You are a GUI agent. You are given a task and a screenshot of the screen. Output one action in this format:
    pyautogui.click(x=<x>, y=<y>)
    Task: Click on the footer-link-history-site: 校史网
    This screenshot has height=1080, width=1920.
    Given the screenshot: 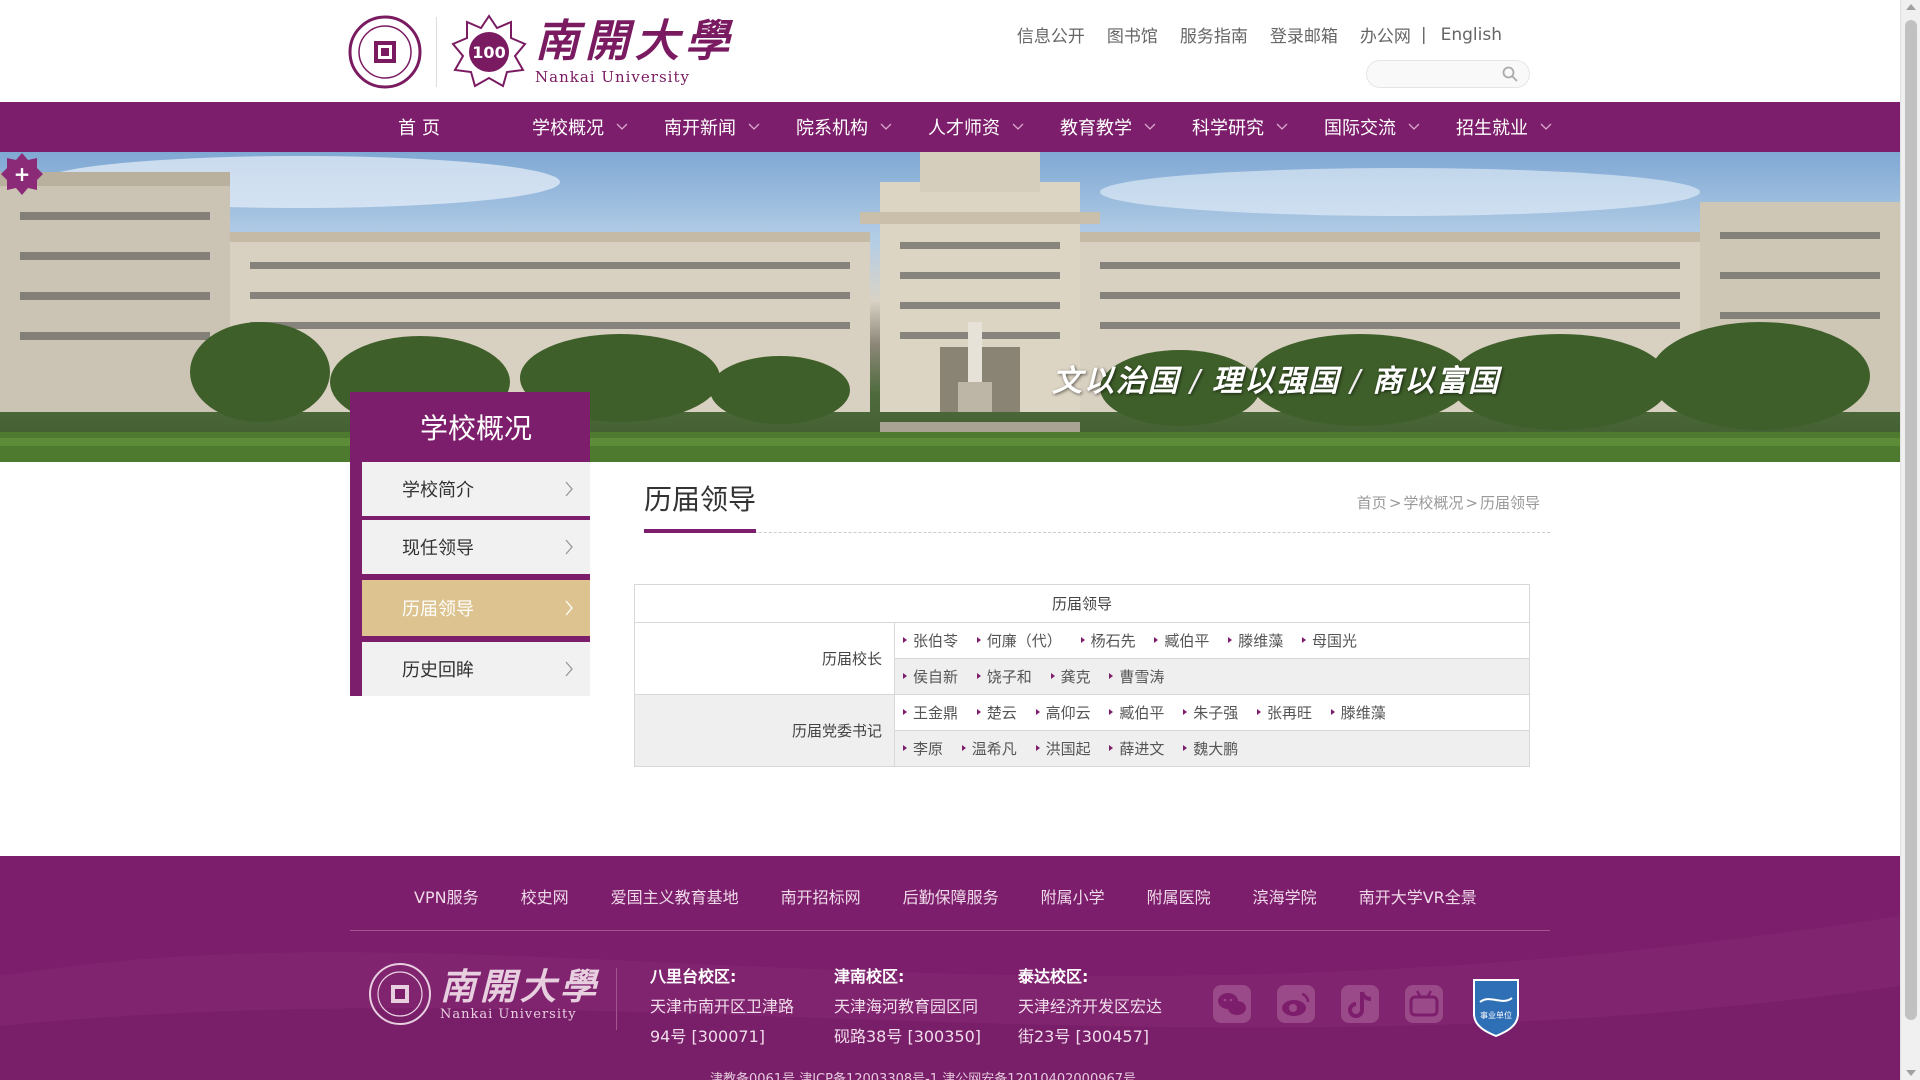 What is the action you would take?
    pyautogui.click(x=545, y=896)
    